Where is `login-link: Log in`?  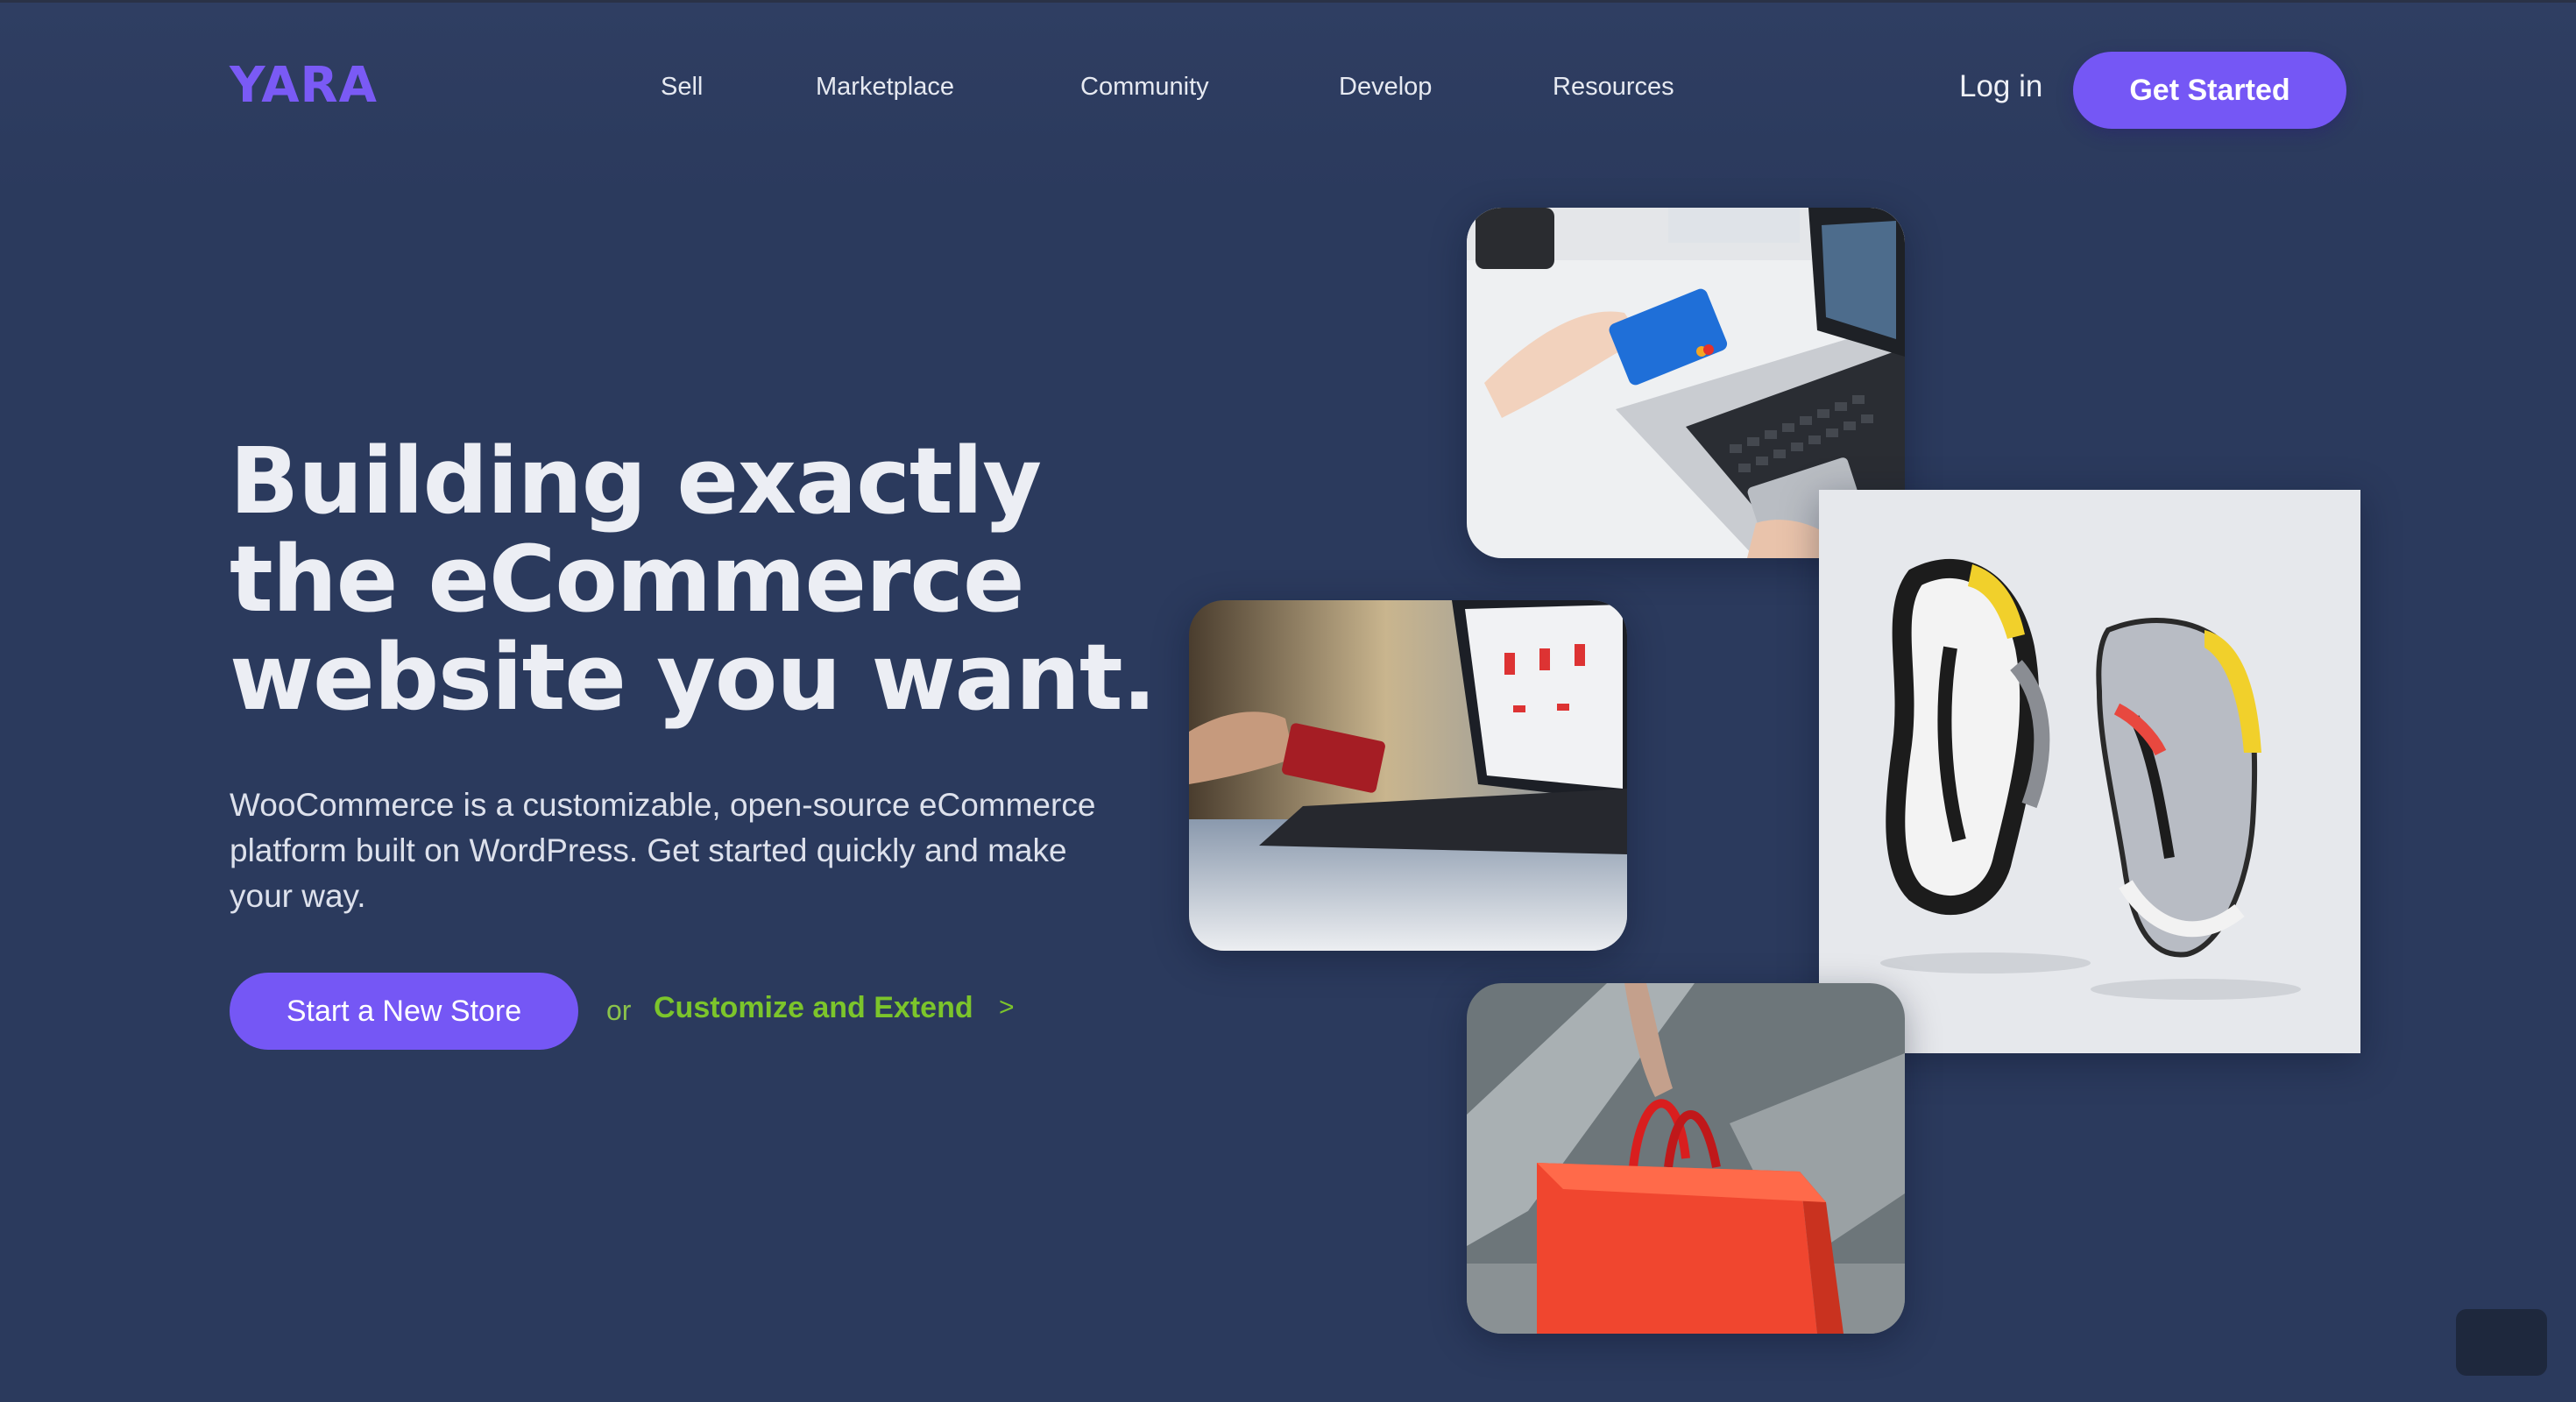 login-link: Log in is located at coordinates (2000, 86).